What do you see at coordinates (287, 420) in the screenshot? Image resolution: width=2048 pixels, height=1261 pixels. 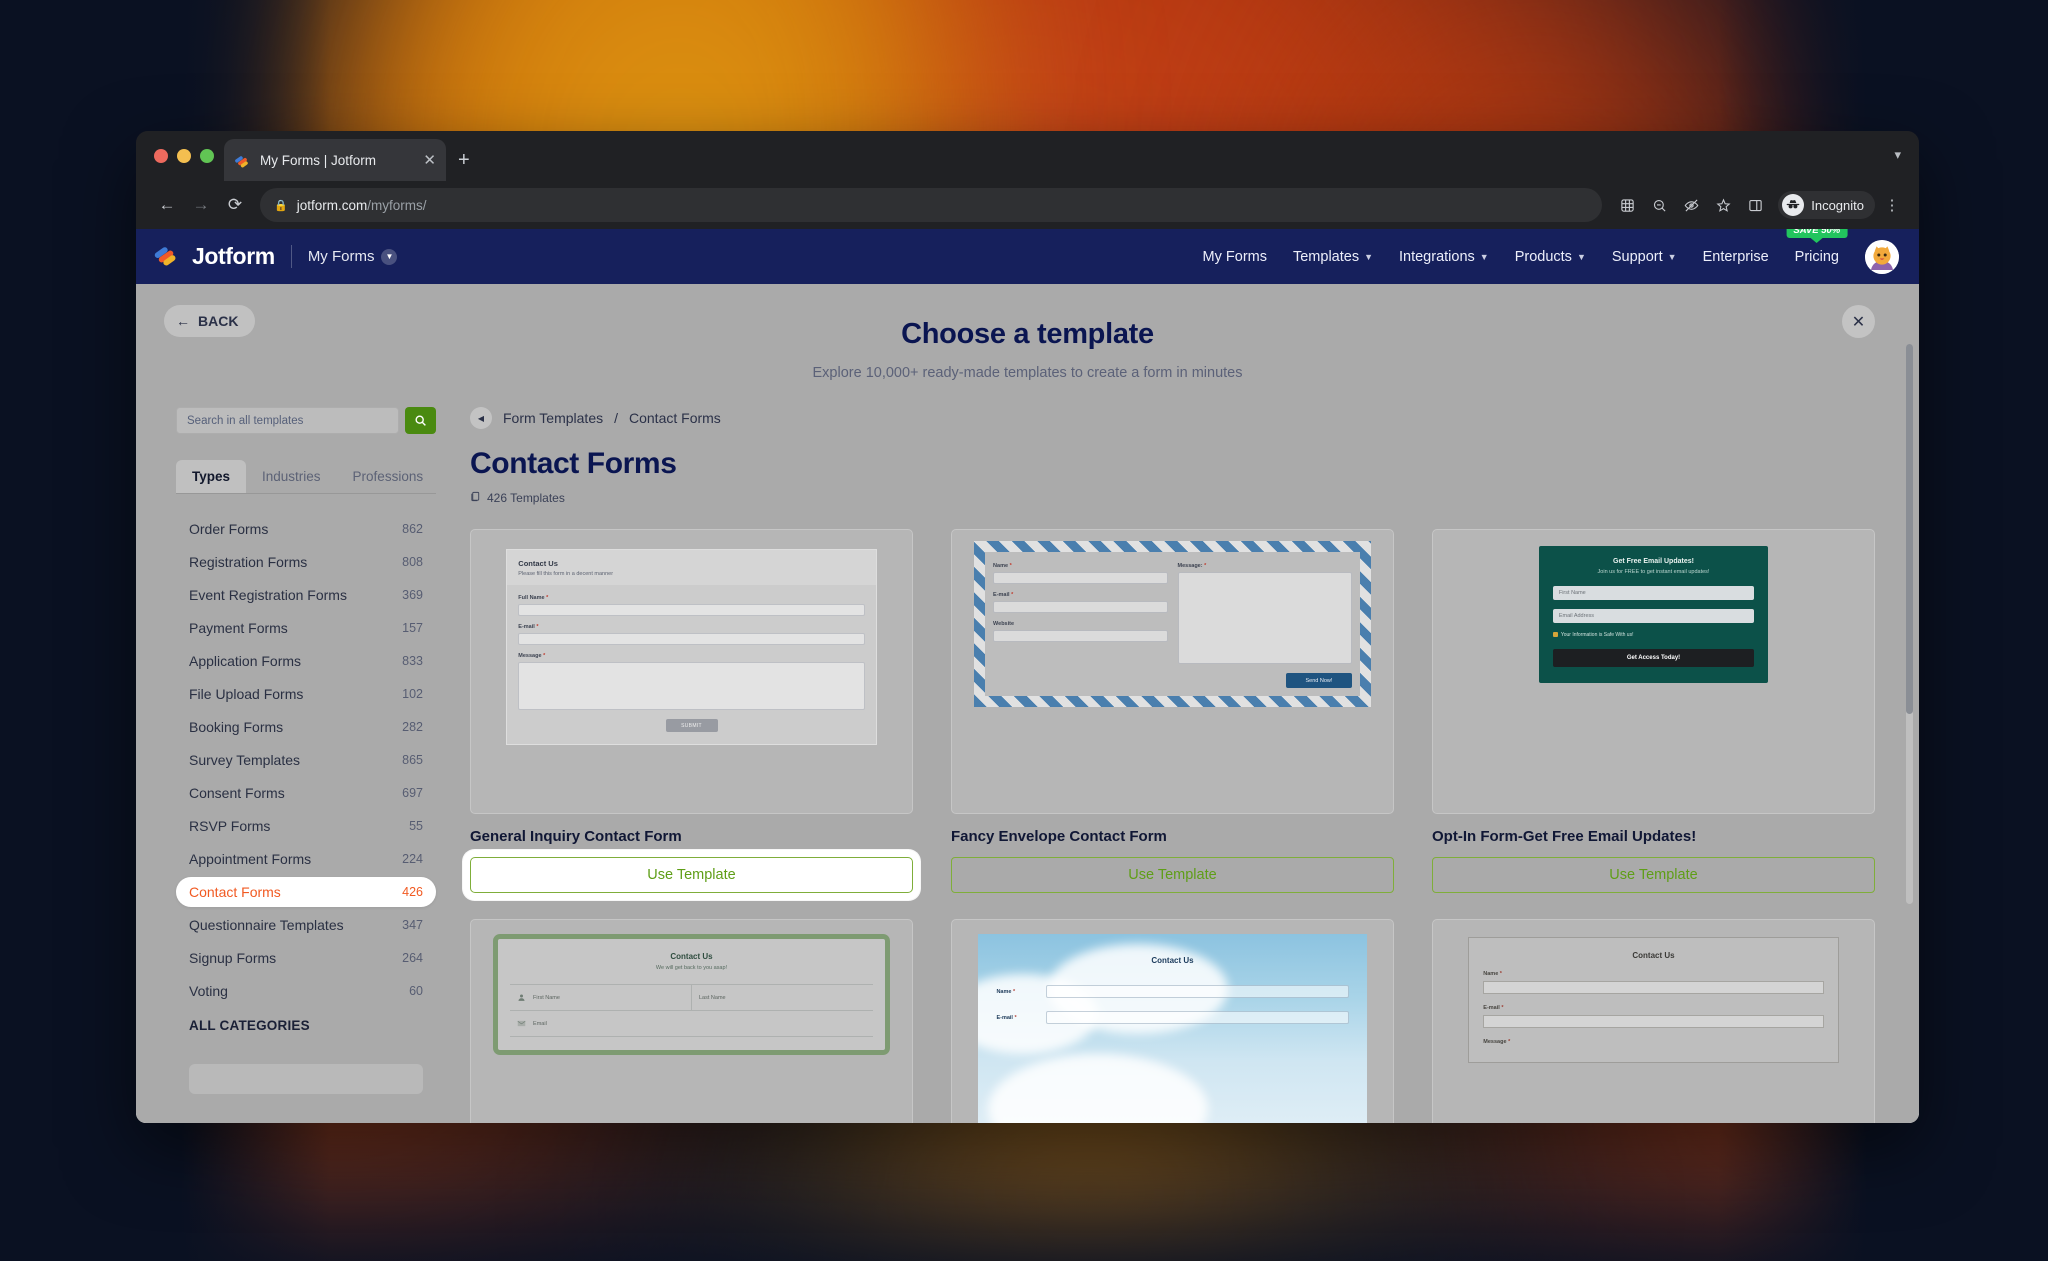 I see `search-input` at bounding box center [287, 420].